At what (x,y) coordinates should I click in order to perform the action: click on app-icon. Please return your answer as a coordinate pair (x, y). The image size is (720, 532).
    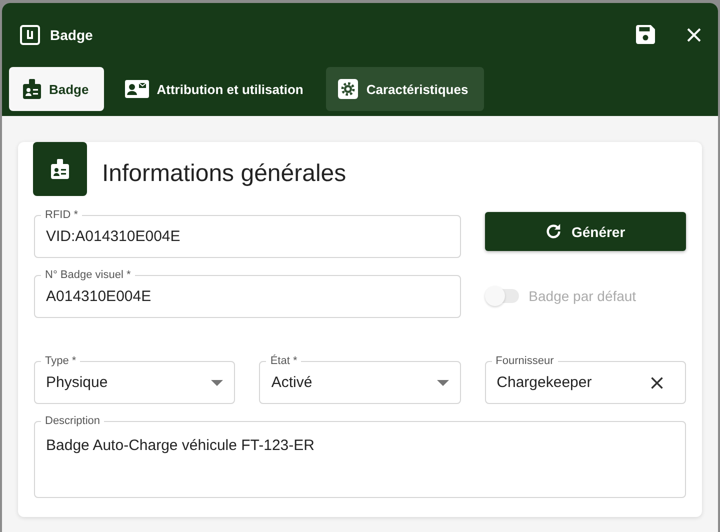
    Looking at the image, I should click on (30, 34).